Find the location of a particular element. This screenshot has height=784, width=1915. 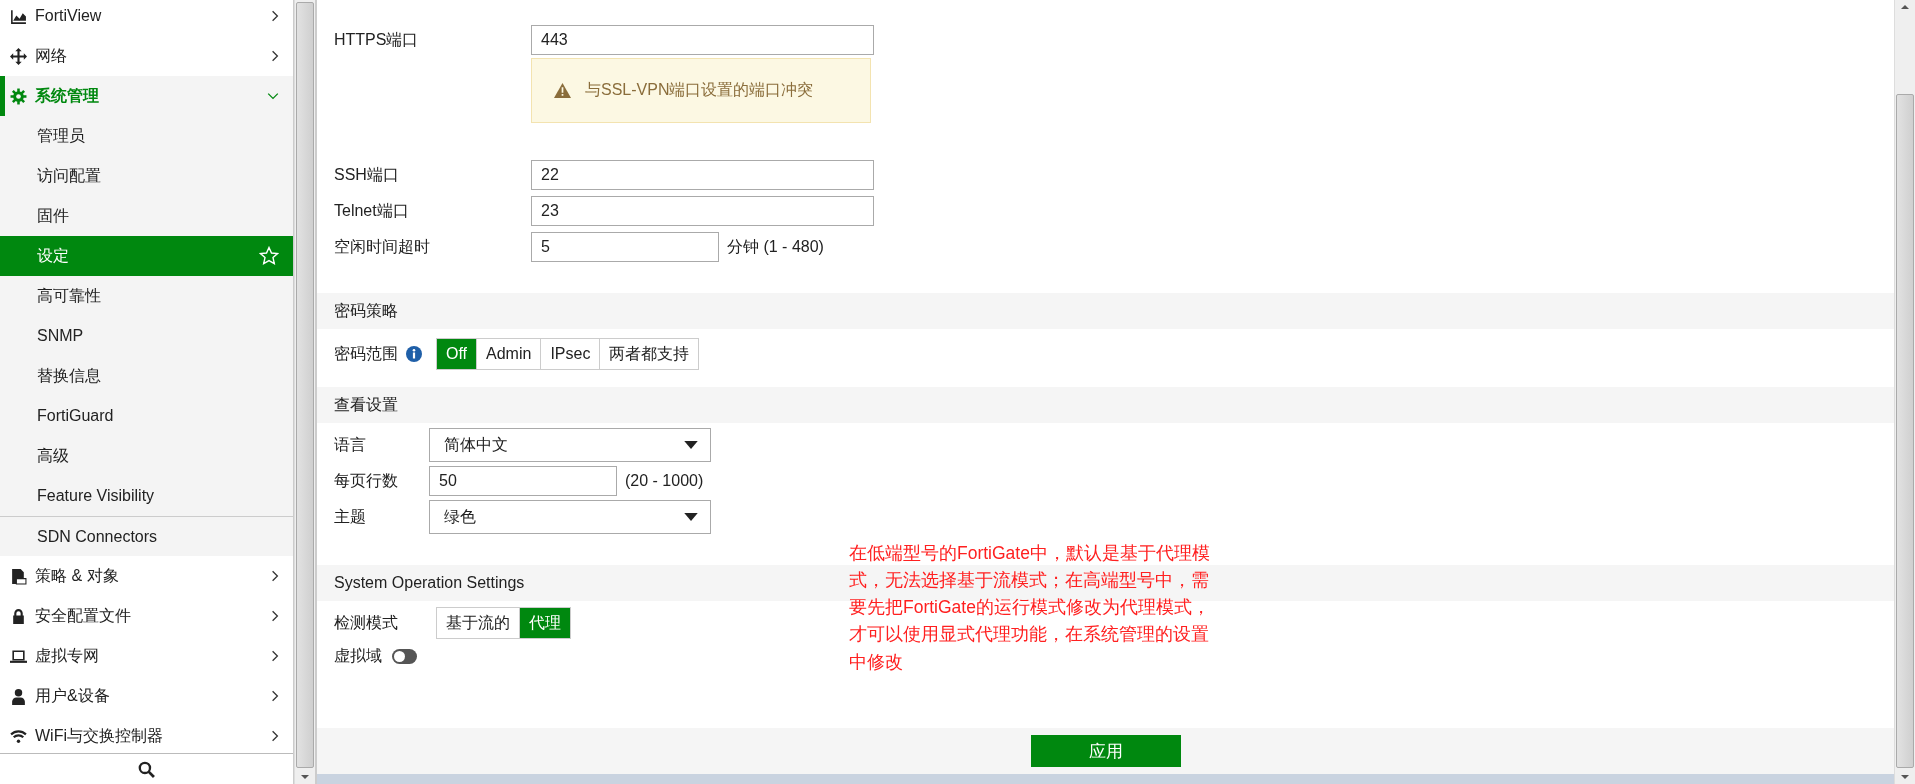

toggle-switch is located at coordinates (404, 656).